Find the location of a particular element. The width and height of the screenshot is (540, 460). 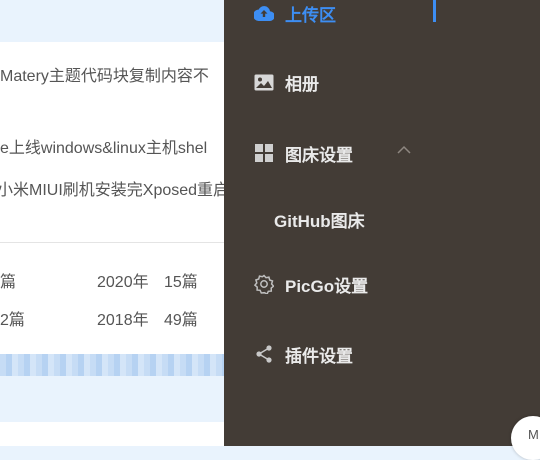

menu-item-bed-settings: 图床设置 is located at coordinates (303, 153).